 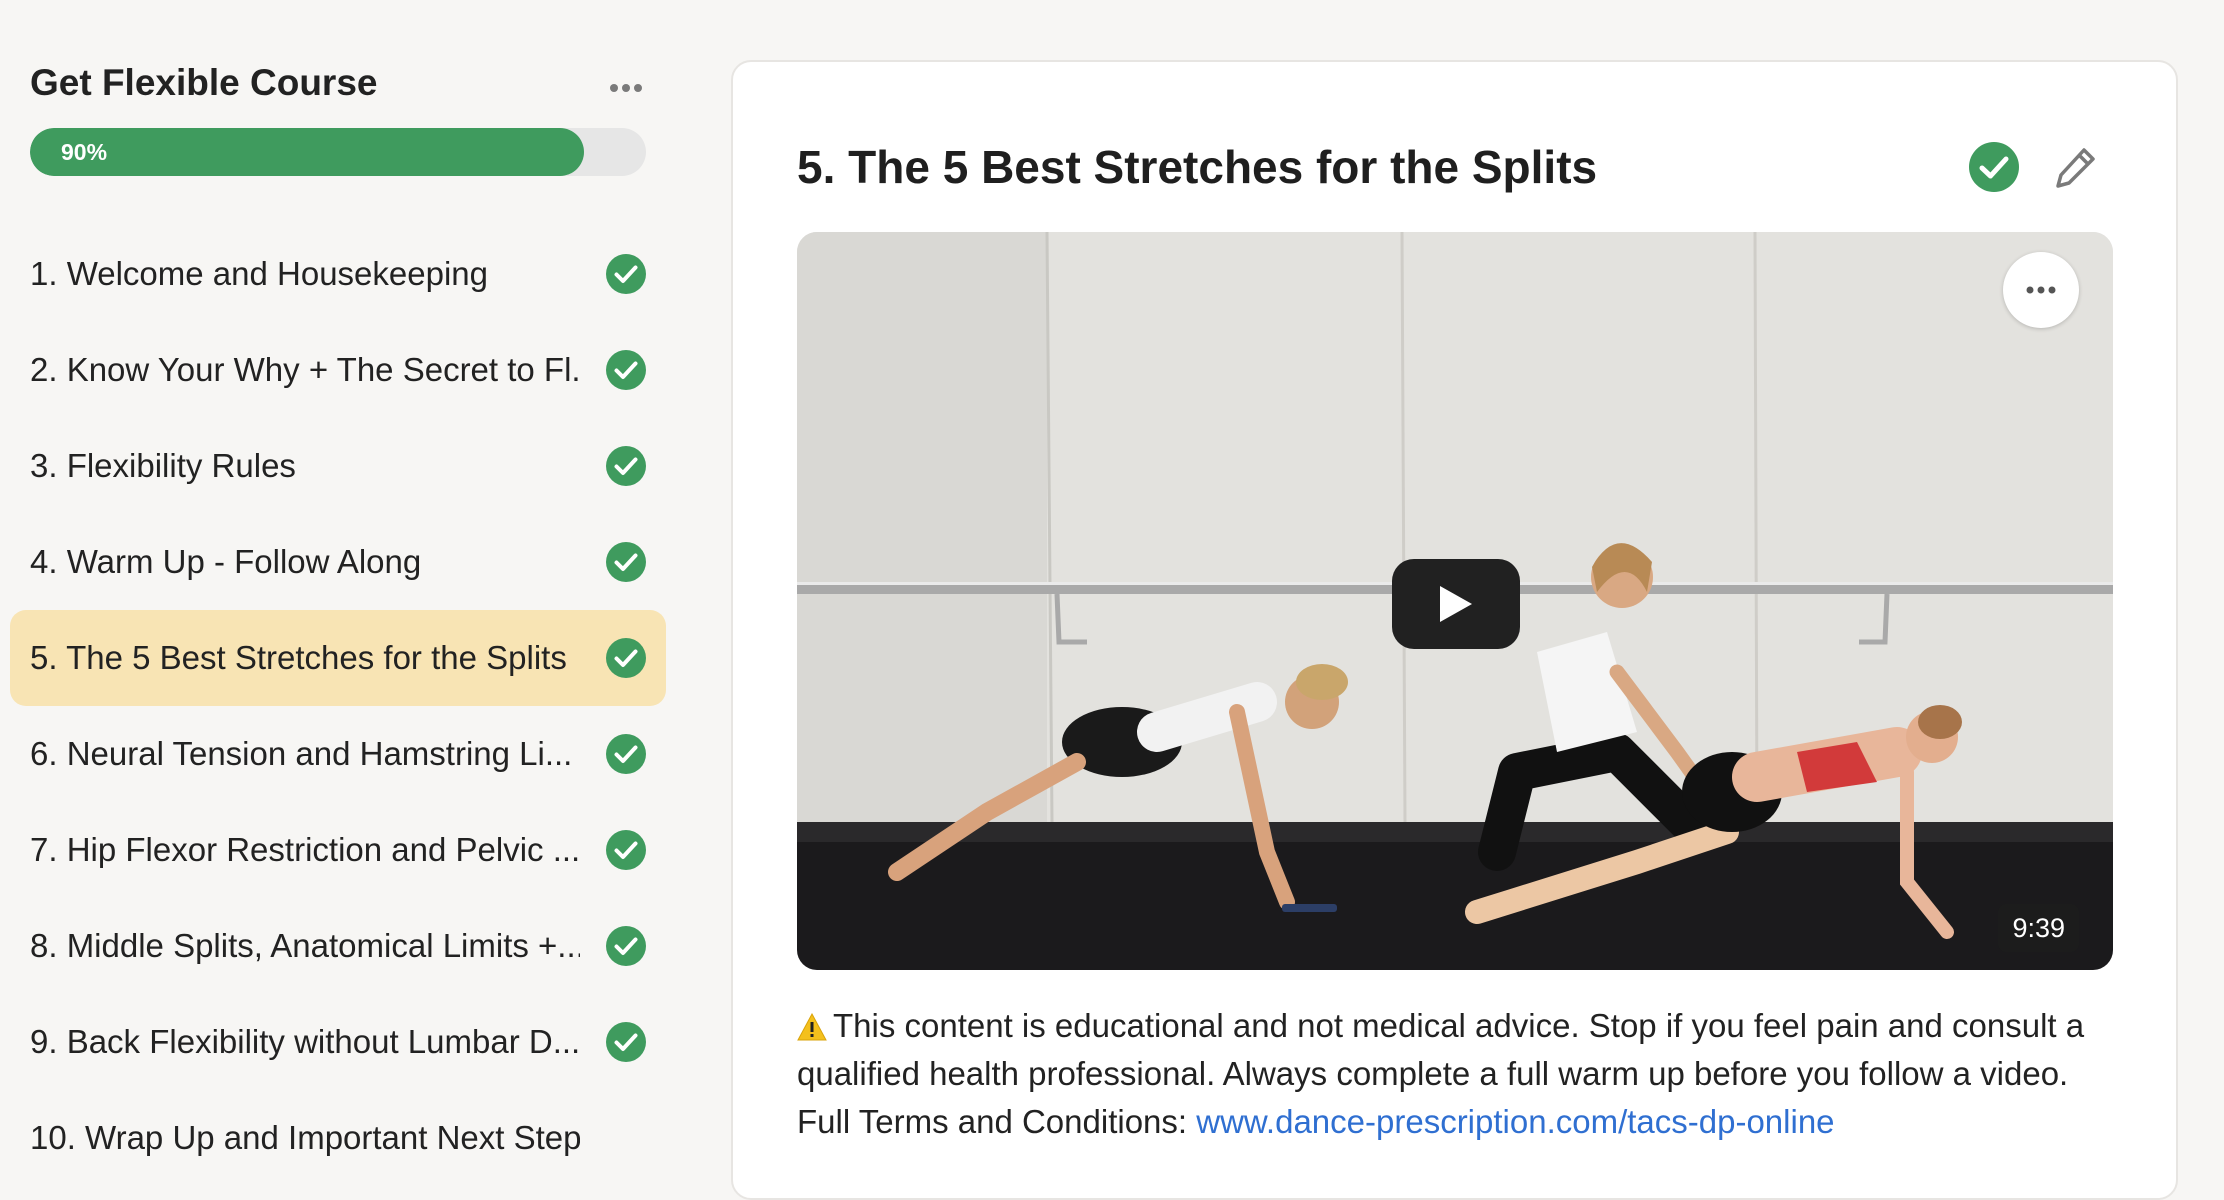 I want to click on lesson-label: 10. Wrap Up and Important Next Steps, so click(x=305, y=1137).